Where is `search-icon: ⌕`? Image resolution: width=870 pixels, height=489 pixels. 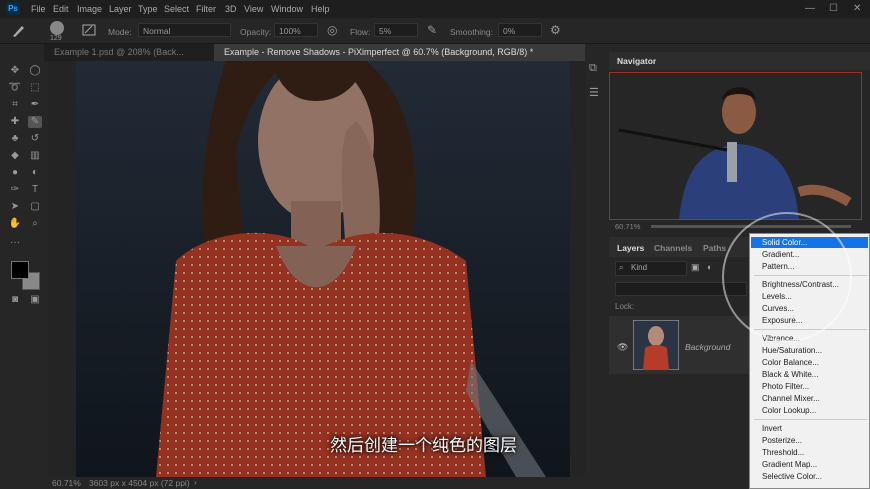
search-icon: ⌕ is located at coordinates (621, 267).